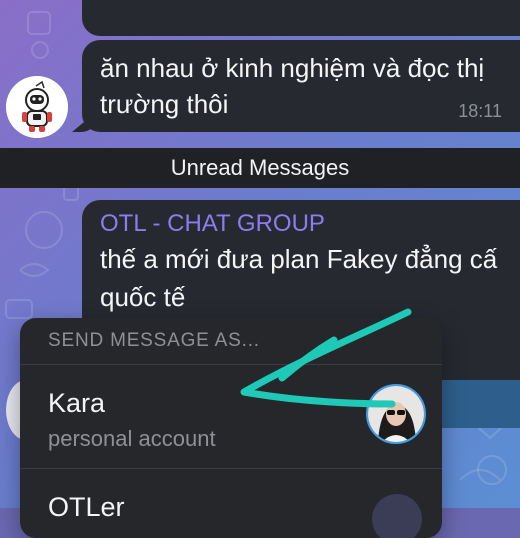 The height and width of the screenshot is (538, 520). Describe the element at coordinates (132, 438) in the screenshot. I see `account-type: personal account` at that location.